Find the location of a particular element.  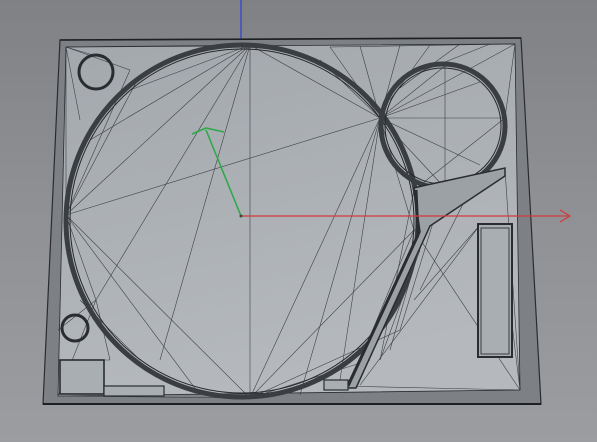

bottom-small-slot is located at coordinates (134, 391).